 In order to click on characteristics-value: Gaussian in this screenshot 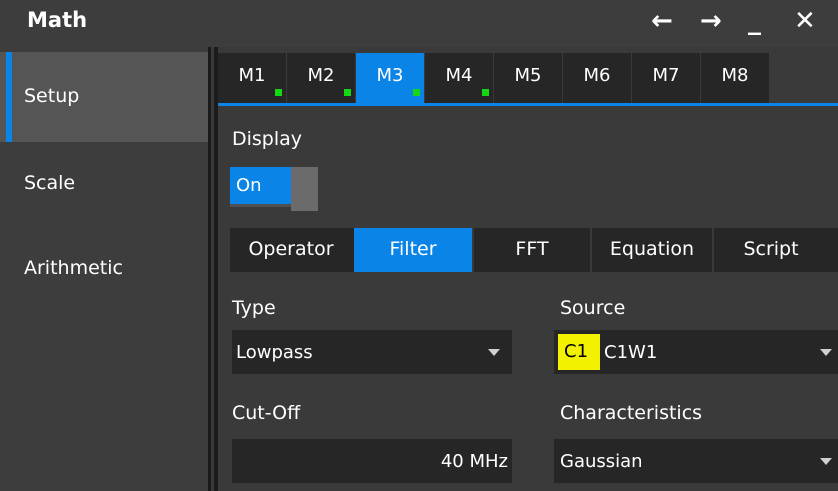, I will do `click(601, 461)`.